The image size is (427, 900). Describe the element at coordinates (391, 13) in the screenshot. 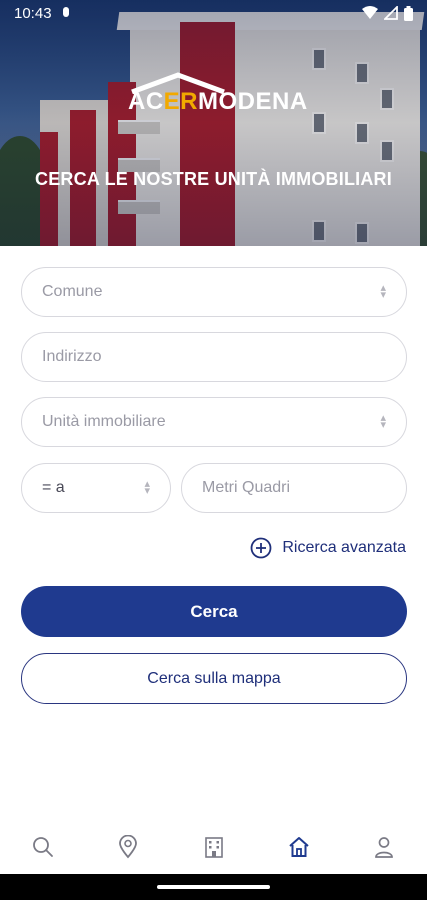

I see `signal-icon` at that location.